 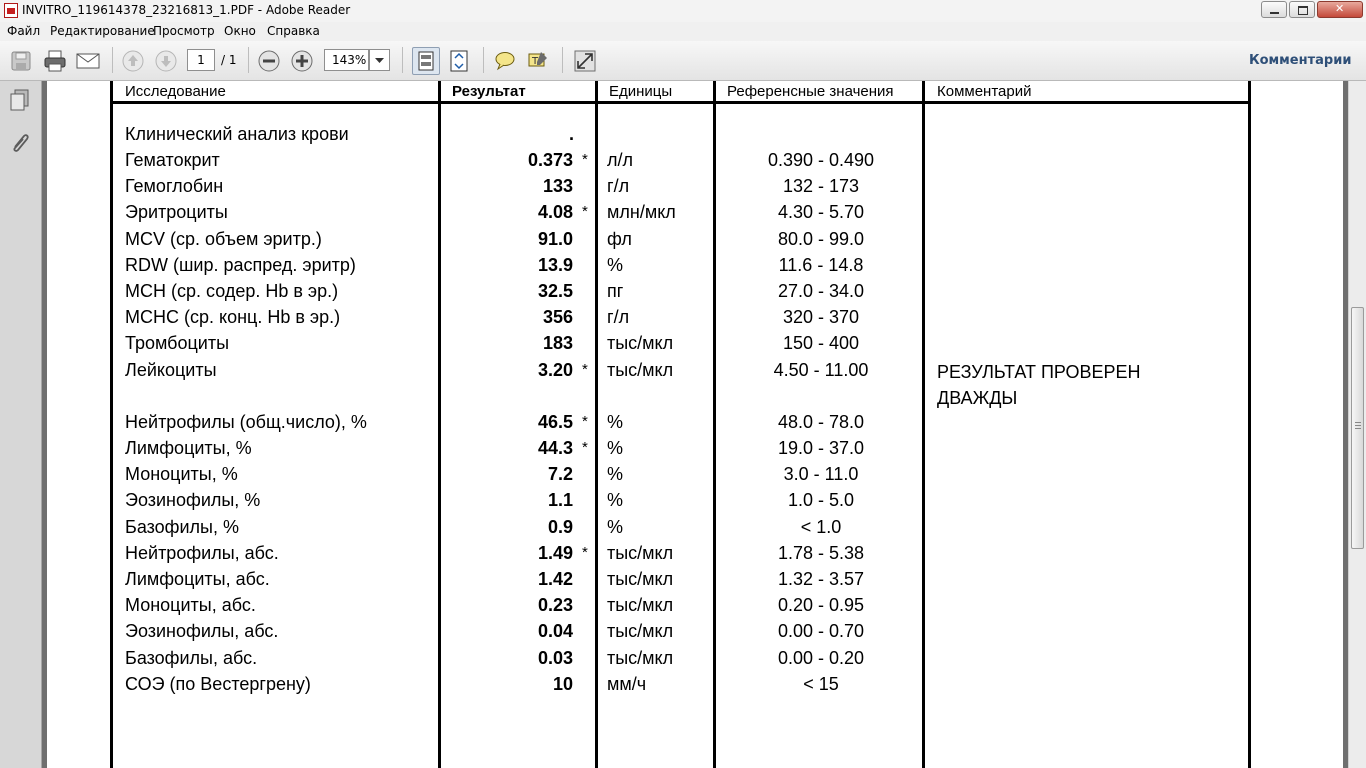 What do you see at coordinates (174, 186) in the screenshot?
I see `analyte-name: Гемоглобин` at bounding box center [174, 186].